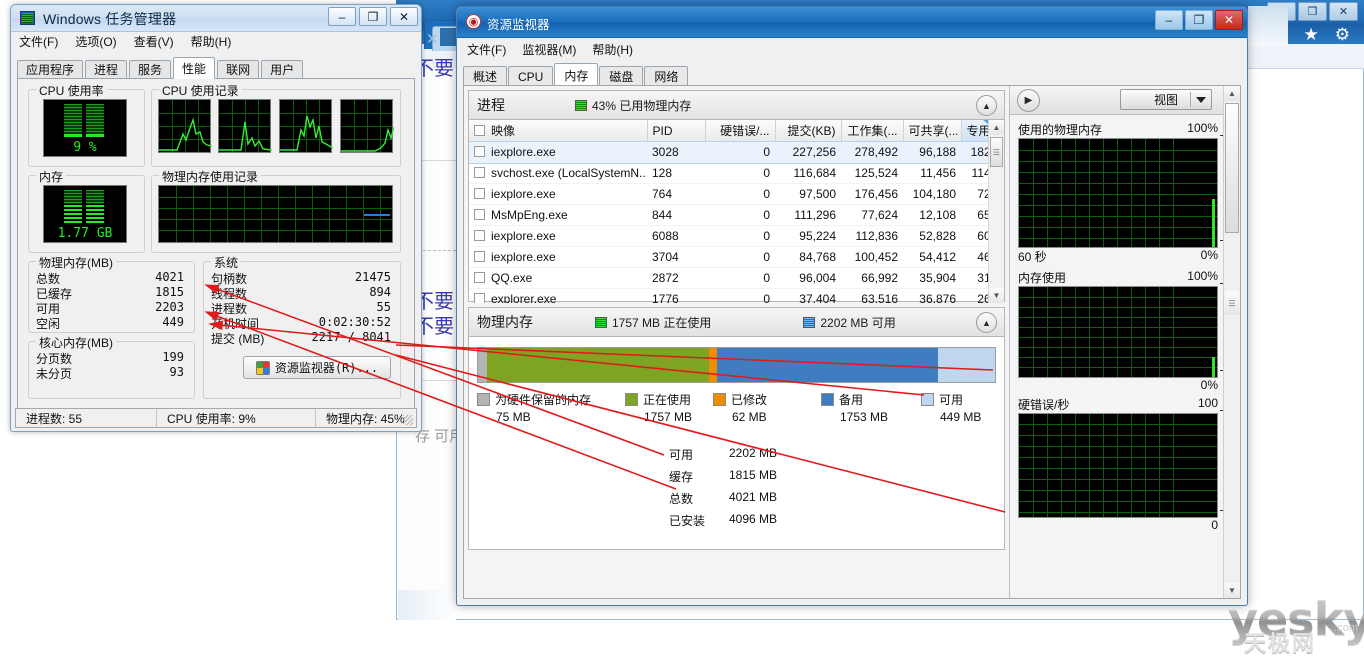 This screenshot has width=1364, height=658. What do you see at coordinates (1311, 34) in the screenshot?
I see `star-icon: ★` at bounding box center [1311, 34].